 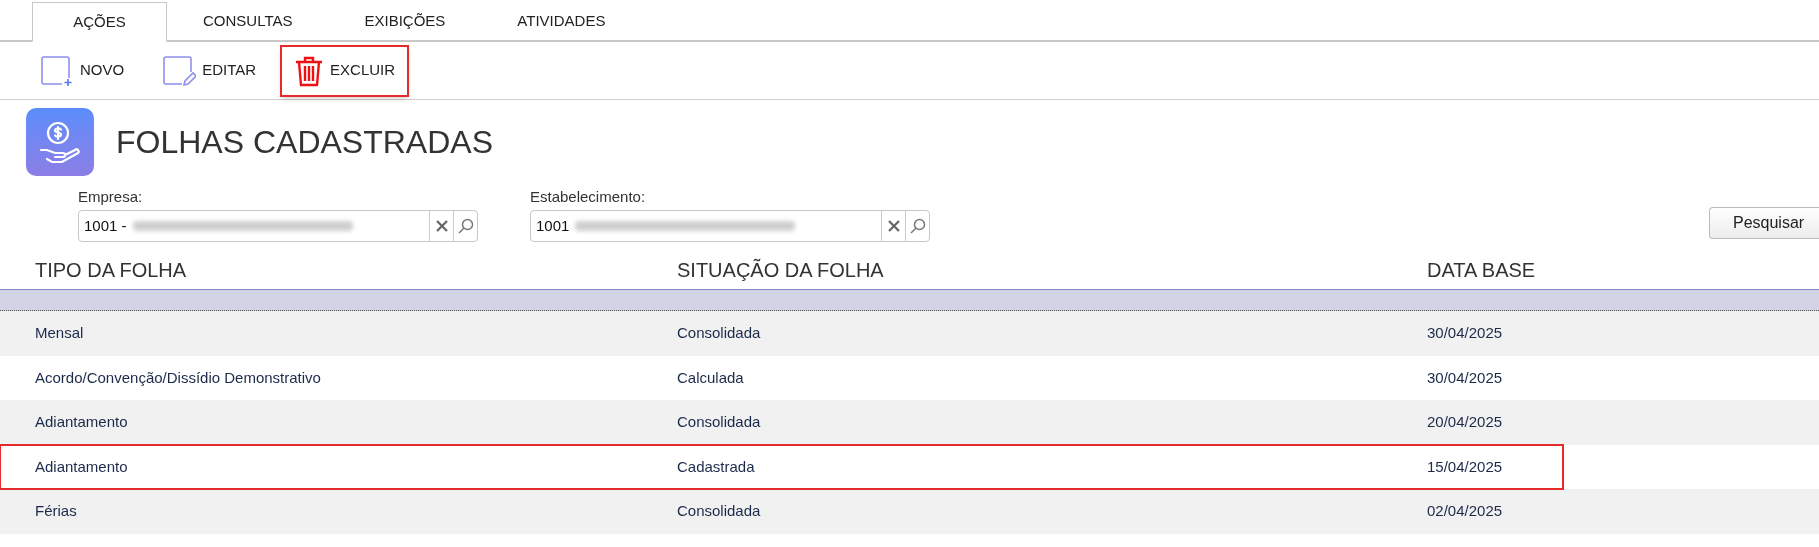 What do you see at coordinates (59, 333) in the screenshot?
I see `table-cell-text: Mensal` at bounding box center [59, 333].